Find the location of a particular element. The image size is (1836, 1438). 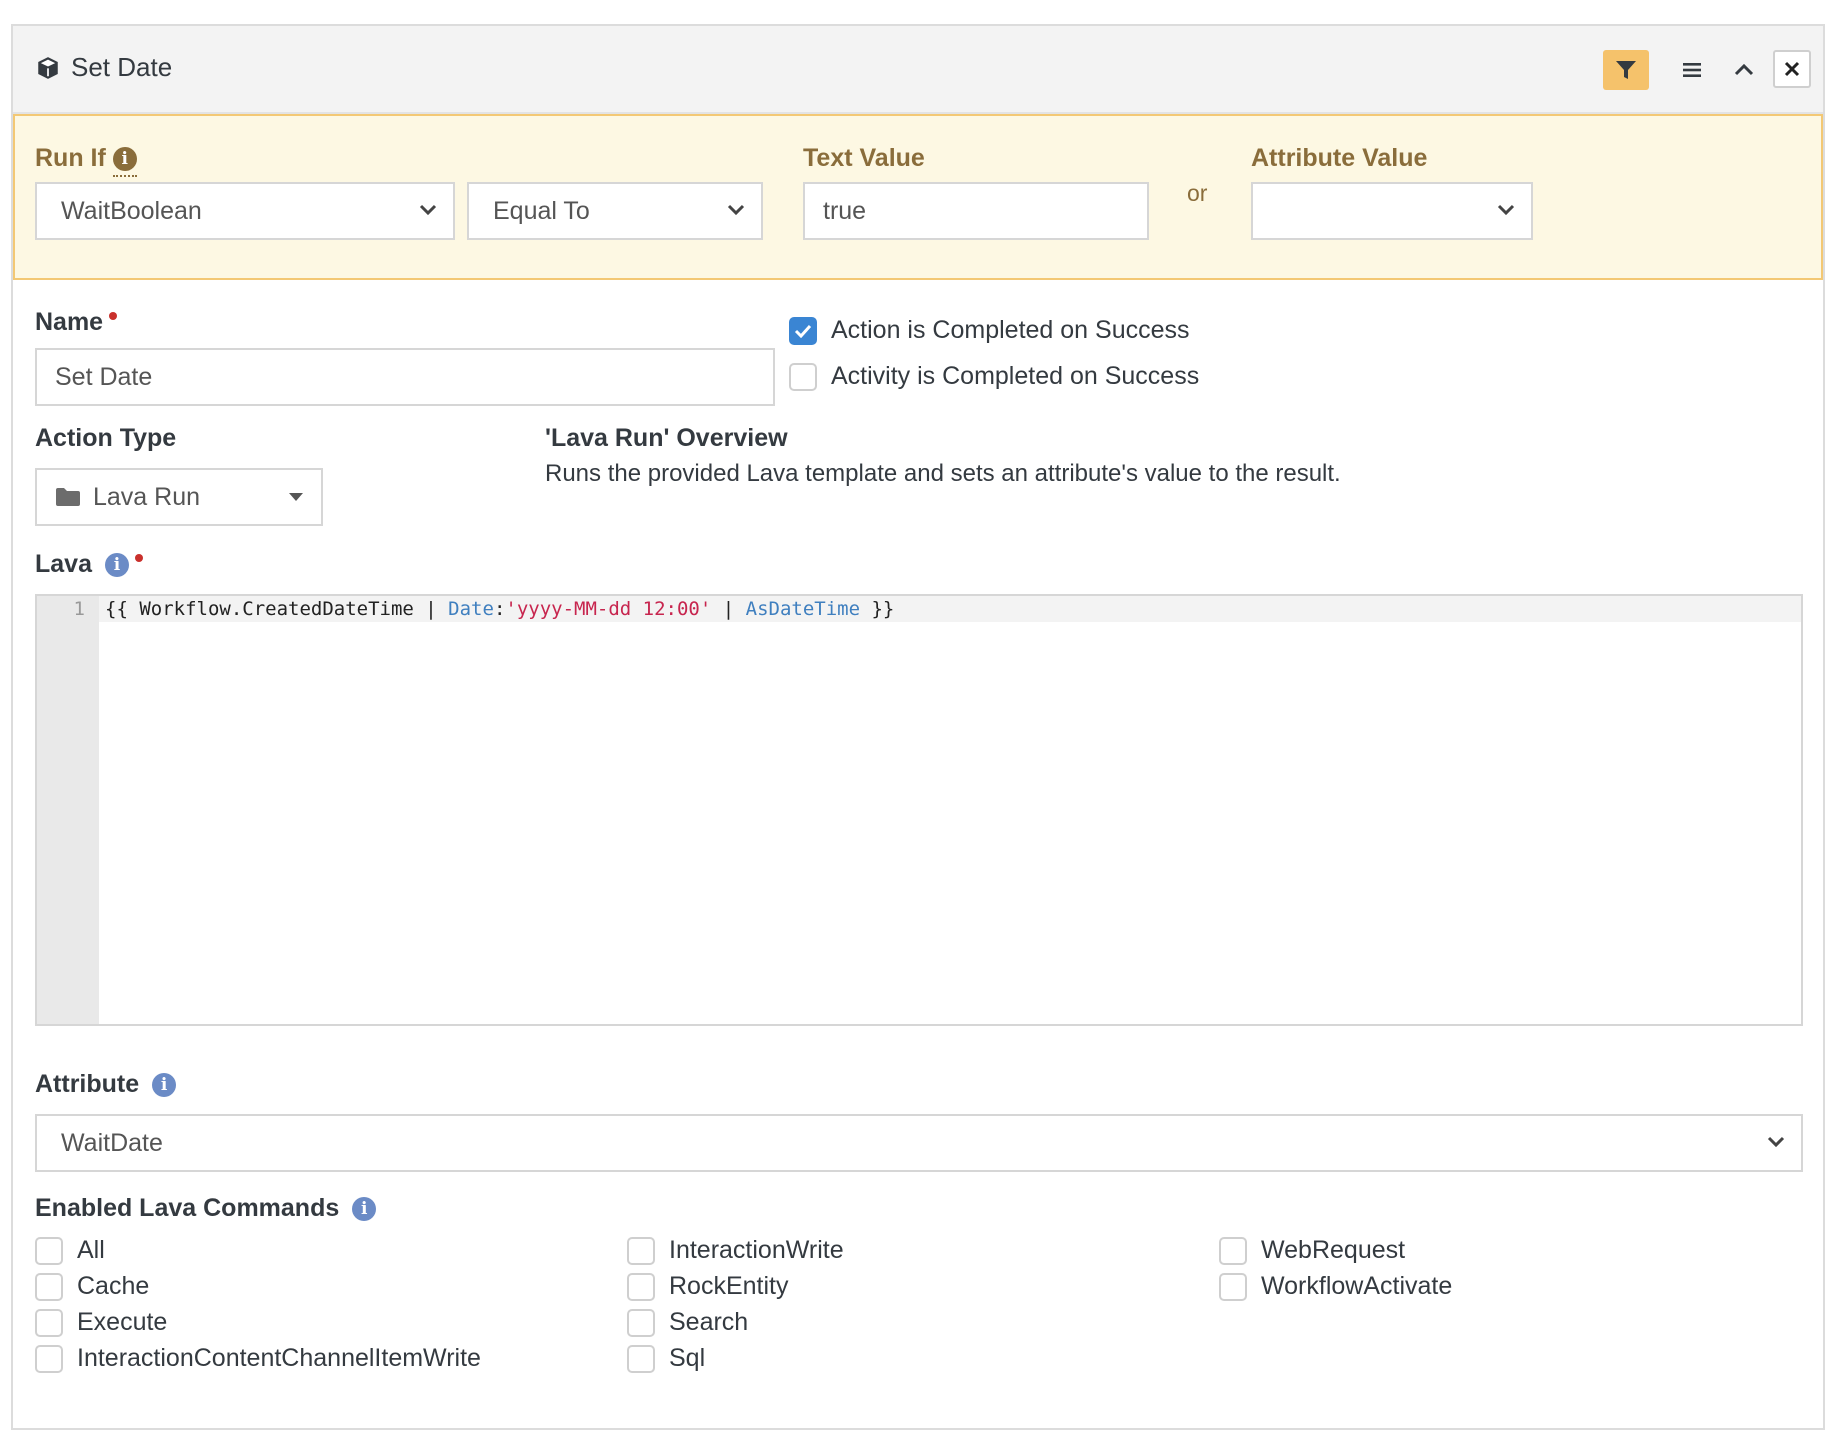

enabled-lava-commands-label: Enabled Lava Commands i is located at coordinates (206, 1208).